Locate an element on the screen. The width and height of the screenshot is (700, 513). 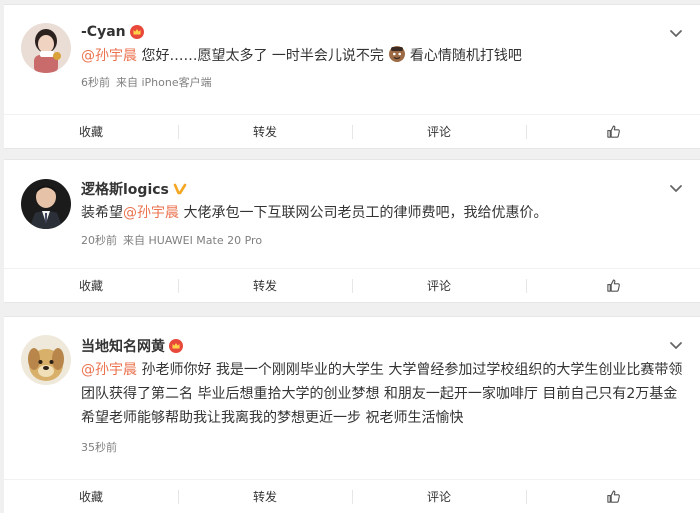
username: 当地知名网黄 is located at coordinates (132, 346).